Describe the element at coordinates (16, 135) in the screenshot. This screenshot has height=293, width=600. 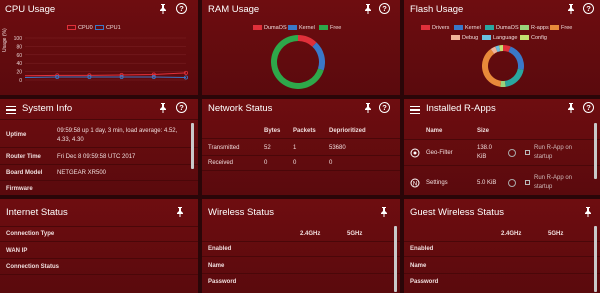
I see `uptime-label: Uptime` at that location.